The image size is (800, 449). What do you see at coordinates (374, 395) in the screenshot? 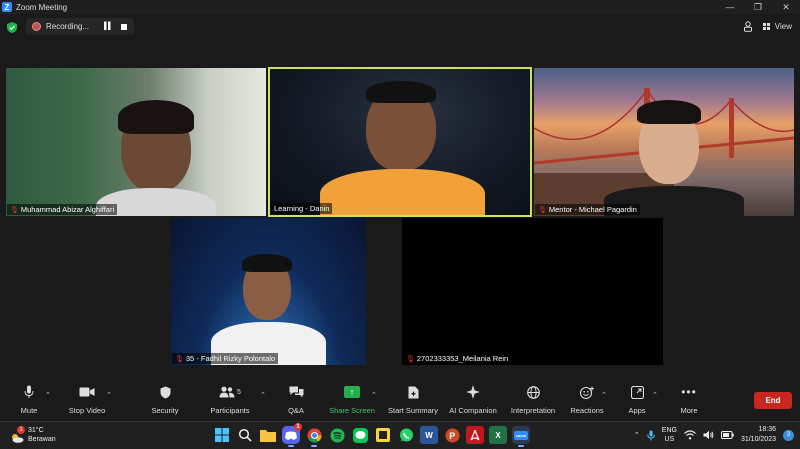
I see `share-options-caret-icon: ⌃` at bounding box center [374, 395].